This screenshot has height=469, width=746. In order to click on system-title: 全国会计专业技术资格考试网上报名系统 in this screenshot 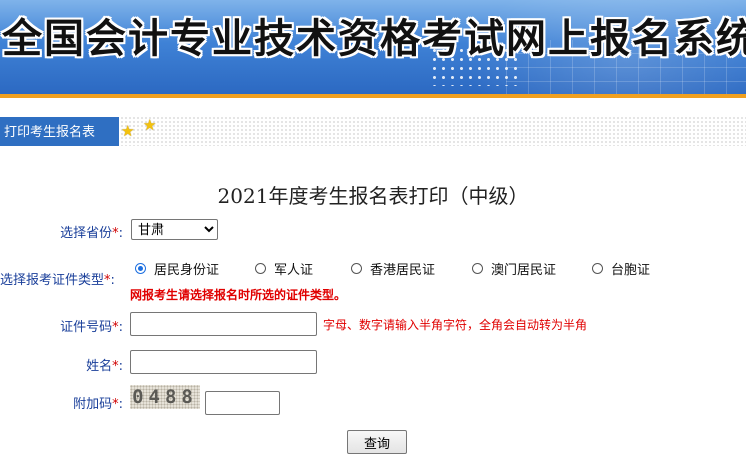, I will do `click(374, 38)`.